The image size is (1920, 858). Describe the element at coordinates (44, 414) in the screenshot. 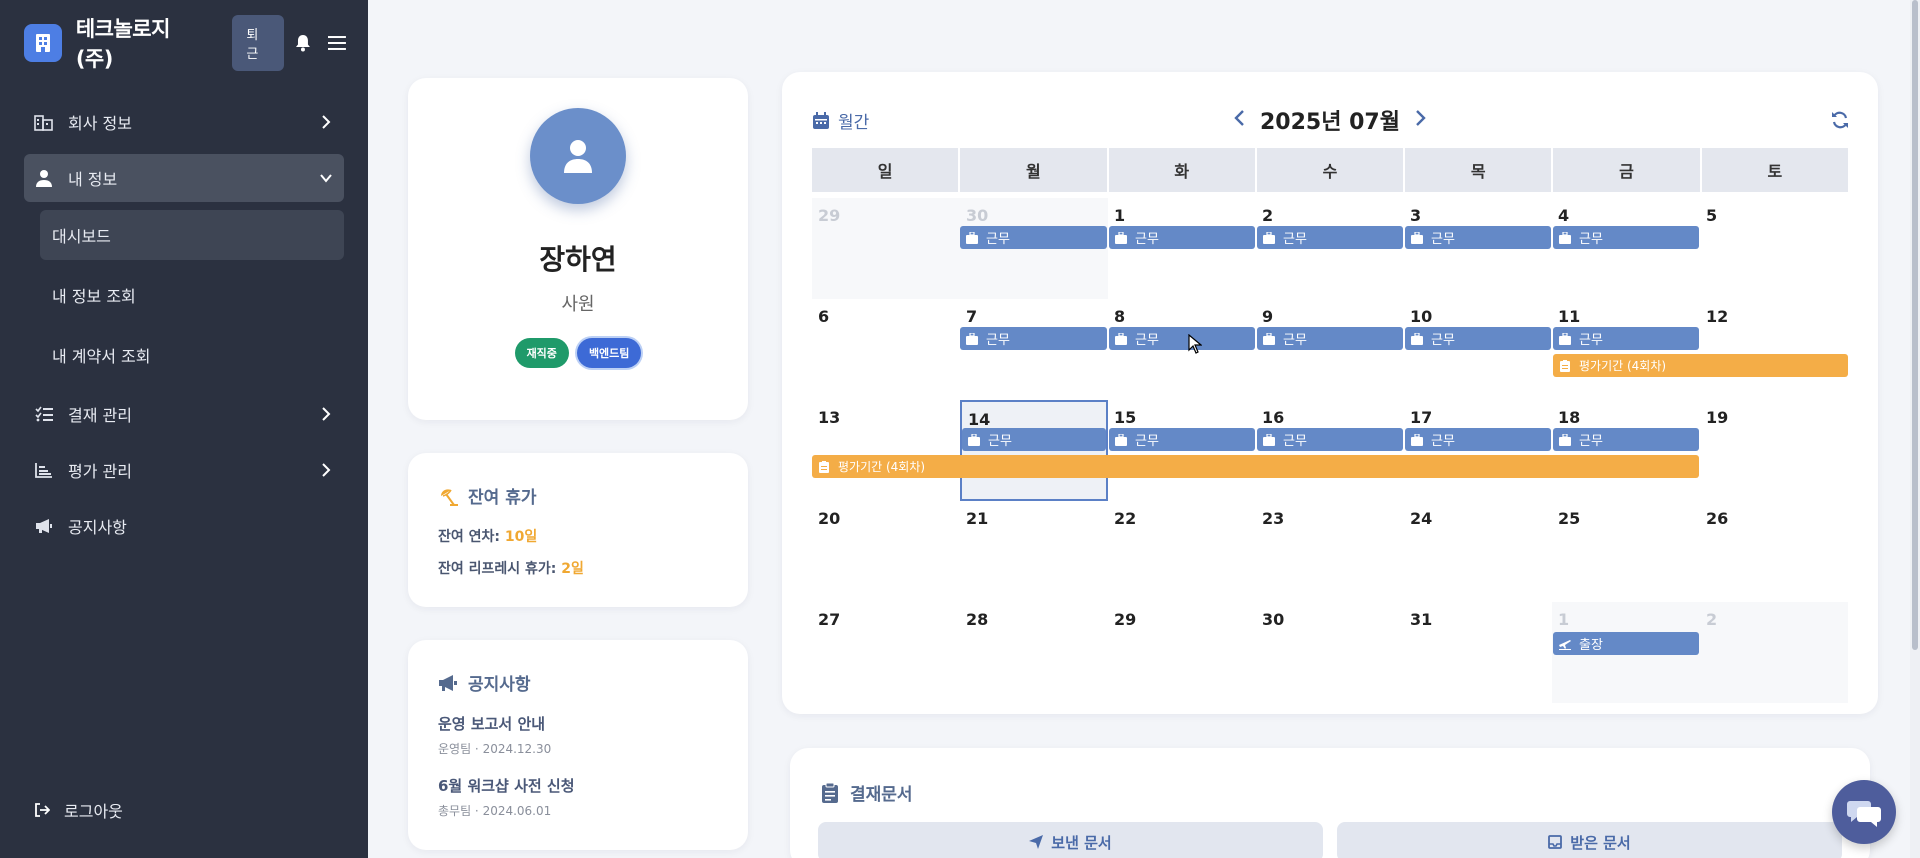

I see `checklist-icon` at that location.